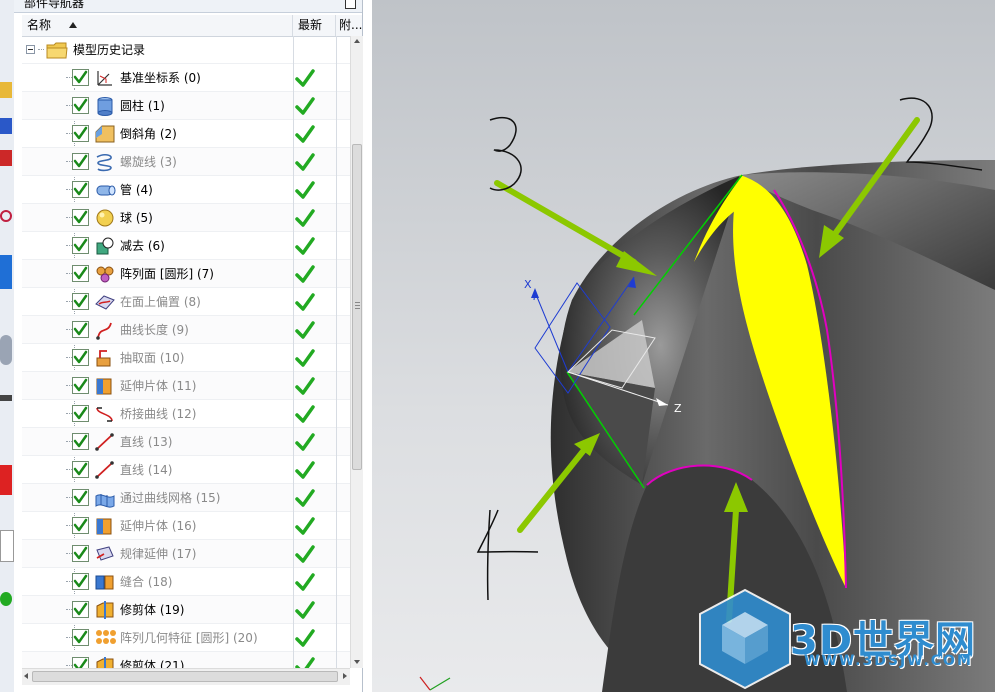 Image resolution: width=995 pixels, height=692 pixels. What do you see at coordinates (7, 546) in the screenshot?
I see `list-tool-icon` at bounding box center [7, 546].